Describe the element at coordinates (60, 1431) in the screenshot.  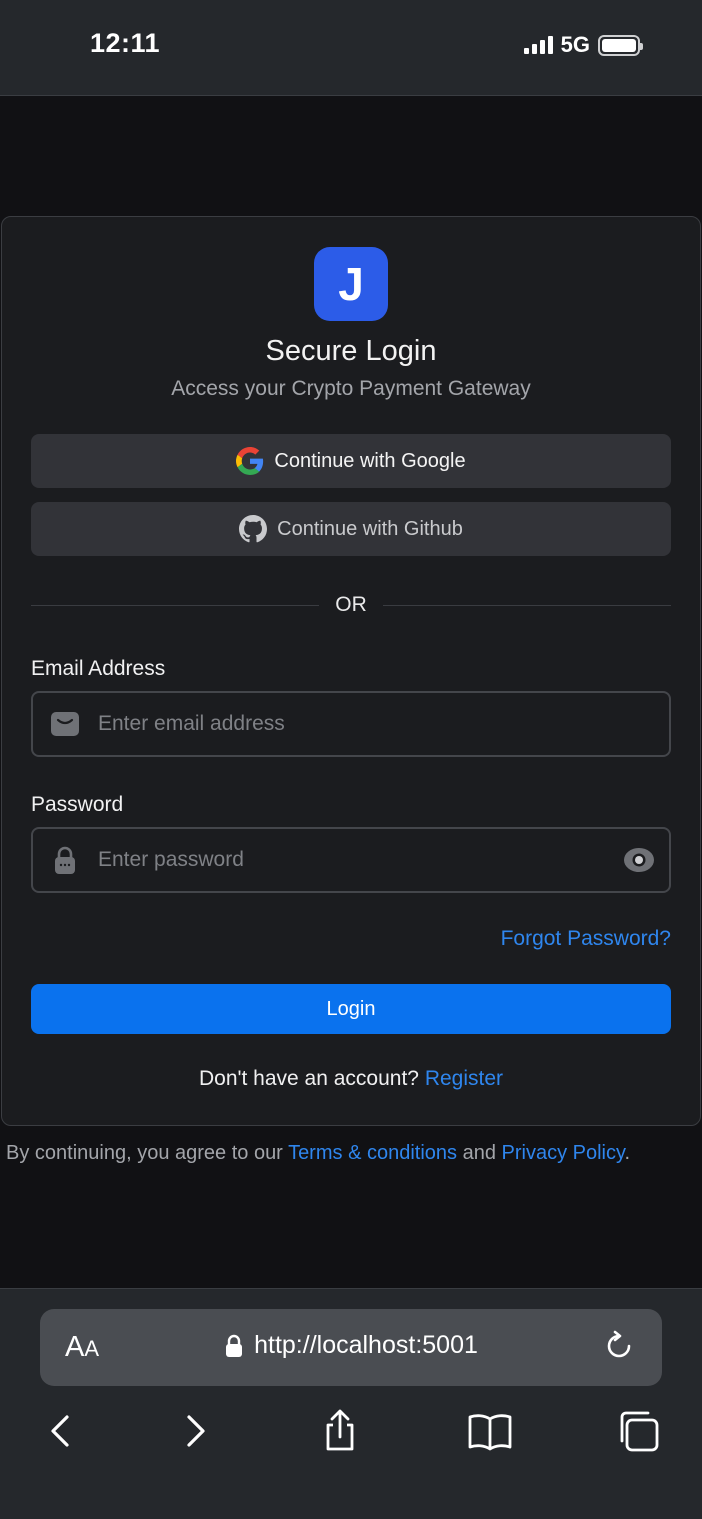
I see `back-icon` at that location.